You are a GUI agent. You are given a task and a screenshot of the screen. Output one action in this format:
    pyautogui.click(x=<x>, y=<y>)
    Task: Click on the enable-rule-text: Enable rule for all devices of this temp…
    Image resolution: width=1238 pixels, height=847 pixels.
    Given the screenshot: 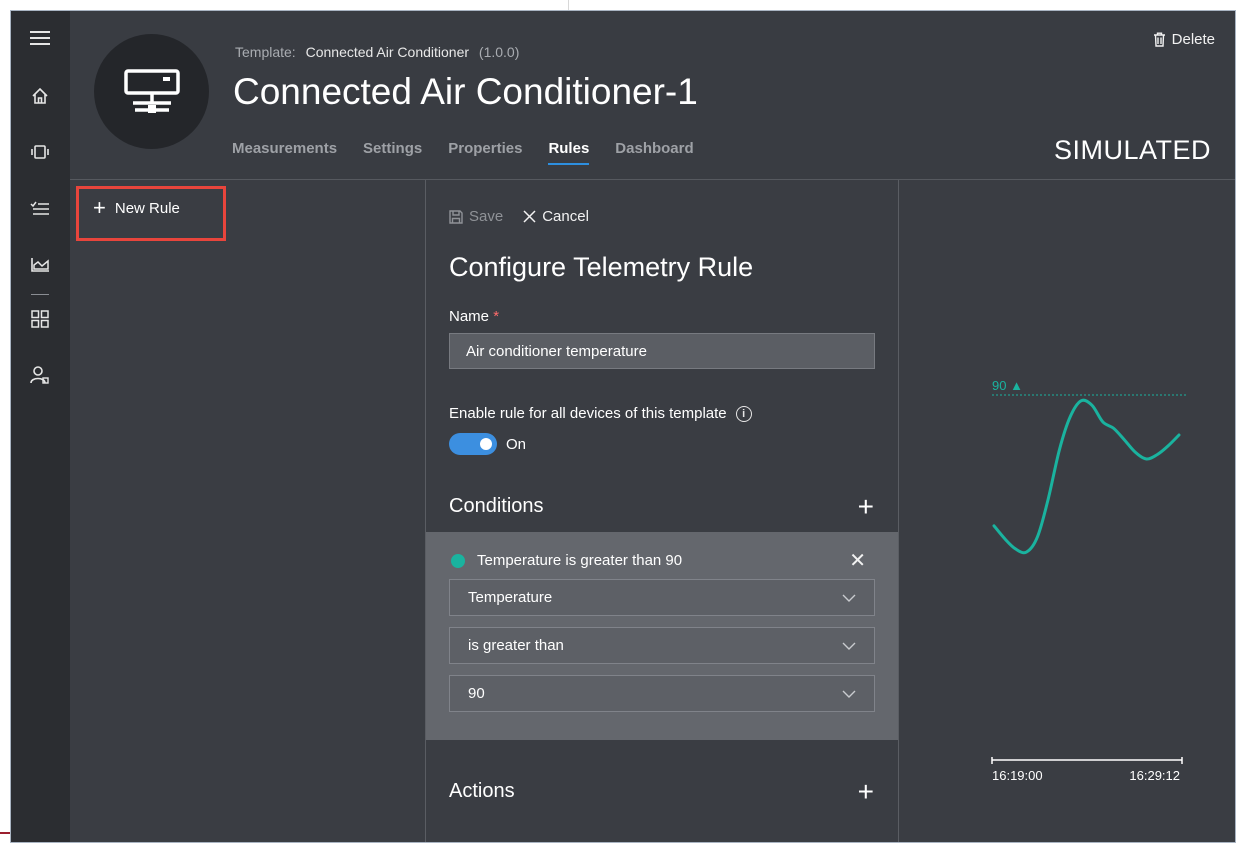 What is the action you would take?
    pyautogui.click(x=588, y=413)
    